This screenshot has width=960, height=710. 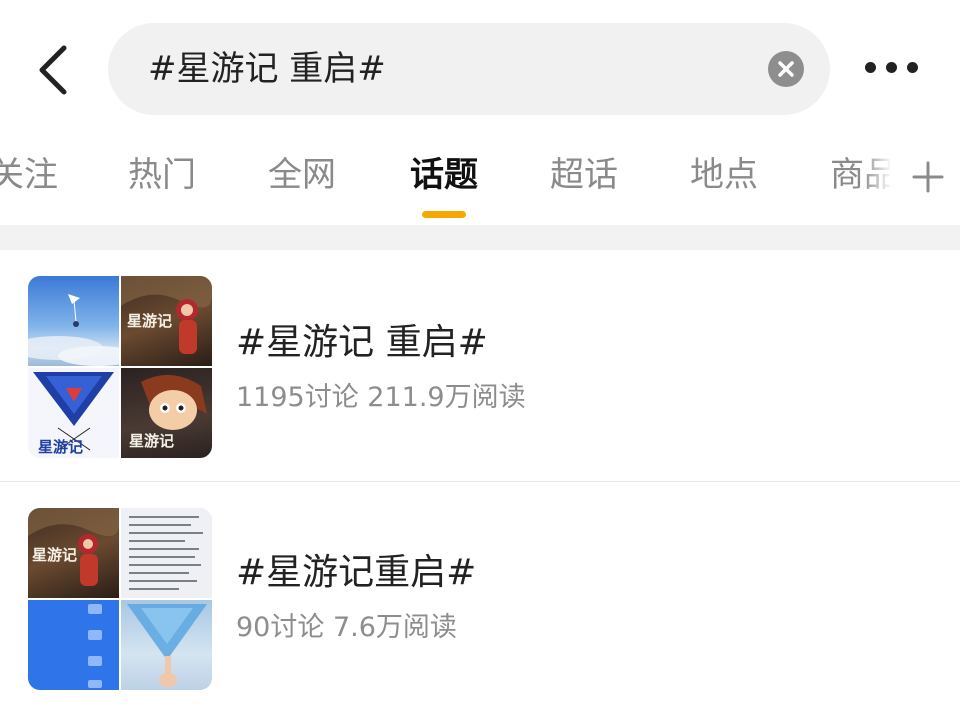 I want to click on chevron-left-icon, so click(x=53, y=70).